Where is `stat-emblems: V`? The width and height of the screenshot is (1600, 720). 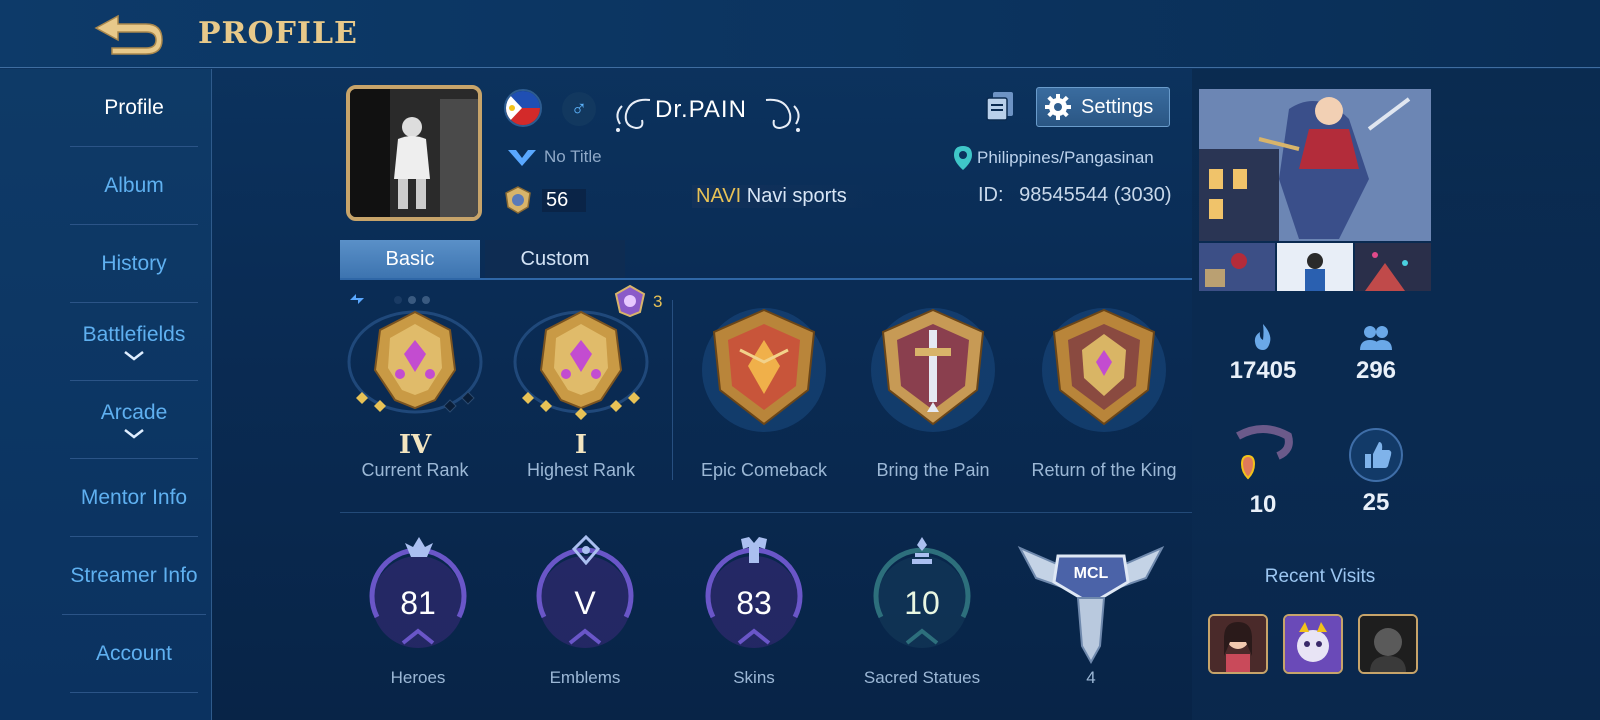
stat-emblems: V is located at coordinates (585, 600).